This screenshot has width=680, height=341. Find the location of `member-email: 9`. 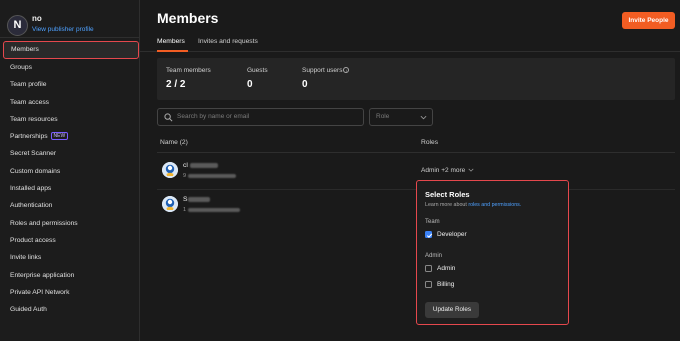

member-email: 9 is located at coordinates (210, 176).